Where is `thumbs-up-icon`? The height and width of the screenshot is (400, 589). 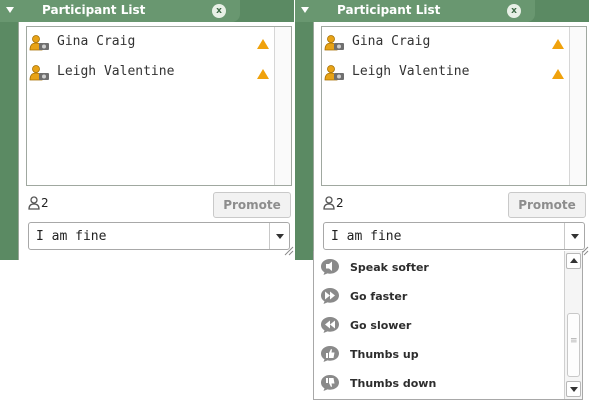
thumbs-up-icon is located at coordinates (330, 354).